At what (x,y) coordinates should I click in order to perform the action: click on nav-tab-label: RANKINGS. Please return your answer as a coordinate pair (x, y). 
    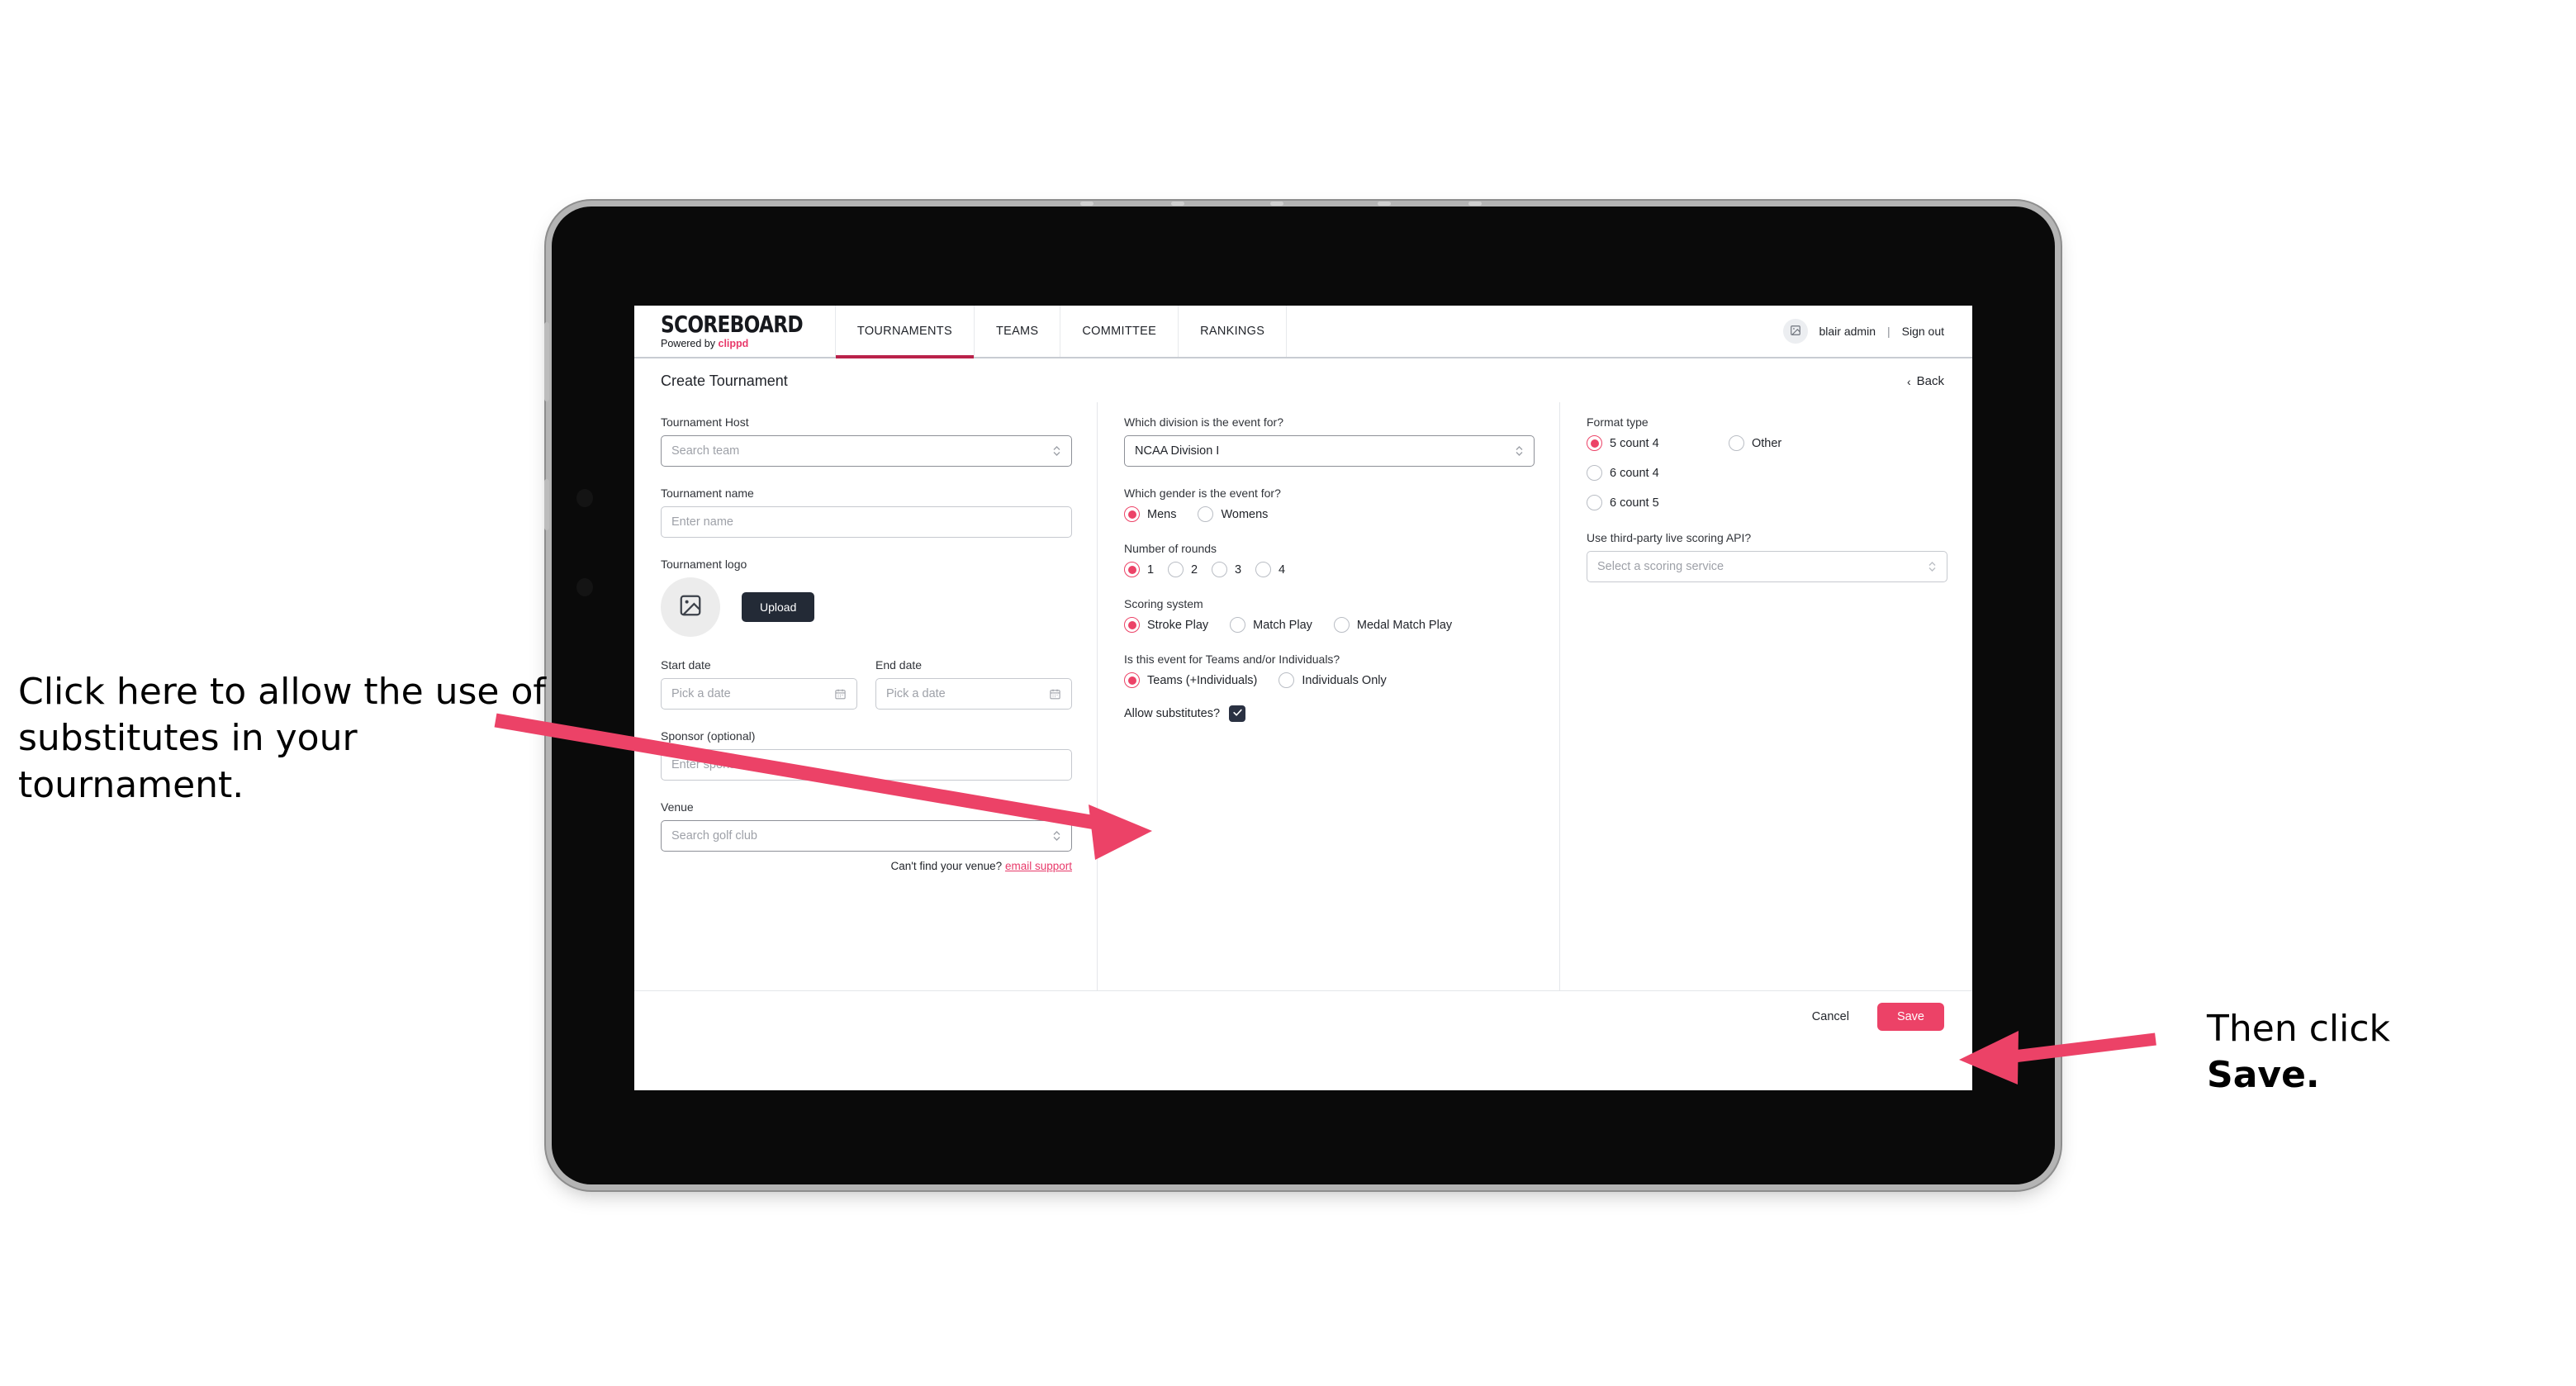
    Looking at the image, I should click on (1232, 331).